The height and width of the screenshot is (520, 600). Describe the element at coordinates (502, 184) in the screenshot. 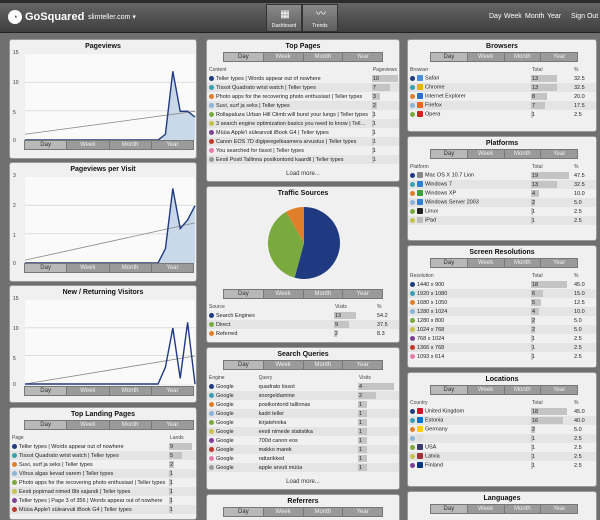

I see `table-row: Windows 7 13 32.5` at that location.